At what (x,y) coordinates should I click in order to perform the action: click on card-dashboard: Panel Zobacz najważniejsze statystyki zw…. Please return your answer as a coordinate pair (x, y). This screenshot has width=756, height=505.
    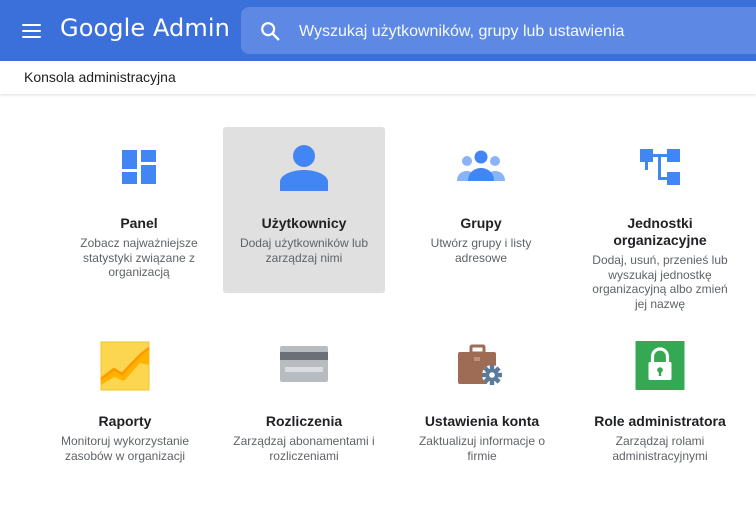
    Looking at the image, I should click on (139, 210).